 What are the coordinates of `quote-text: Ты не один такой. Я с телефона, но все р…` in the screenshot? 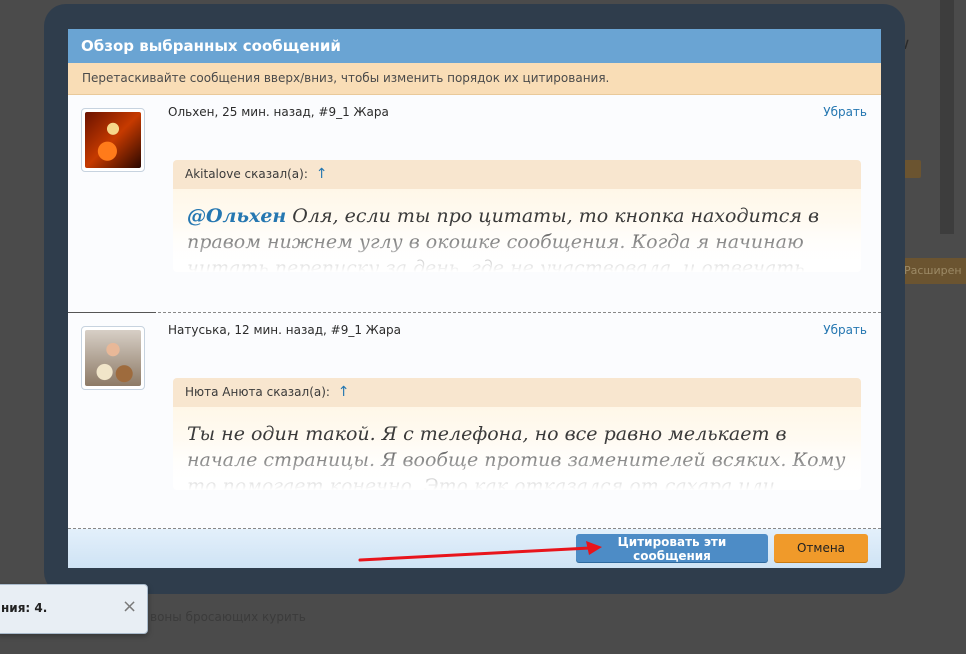 It's located at (517, 448).